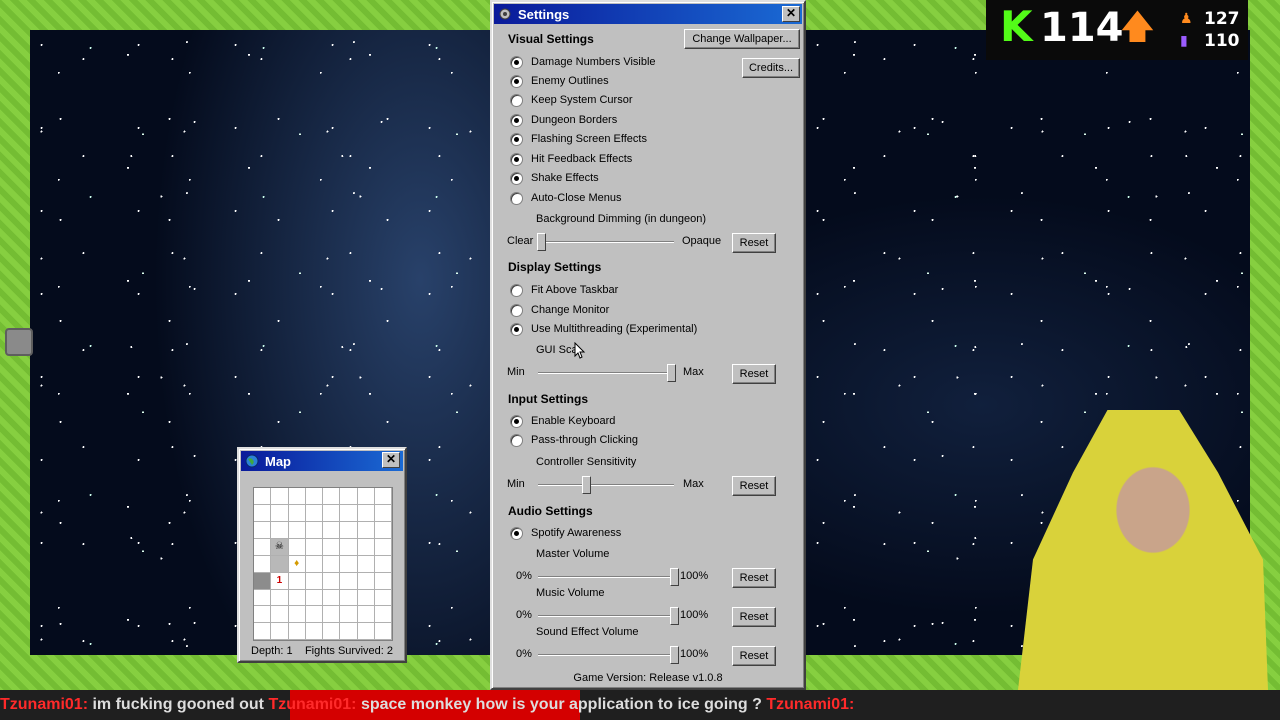  What do you see at coordinates (571, 100) in the screenshot?
I see `option-keep-system-cursor: Keep System Cursor` at bounding box center [571, 100].